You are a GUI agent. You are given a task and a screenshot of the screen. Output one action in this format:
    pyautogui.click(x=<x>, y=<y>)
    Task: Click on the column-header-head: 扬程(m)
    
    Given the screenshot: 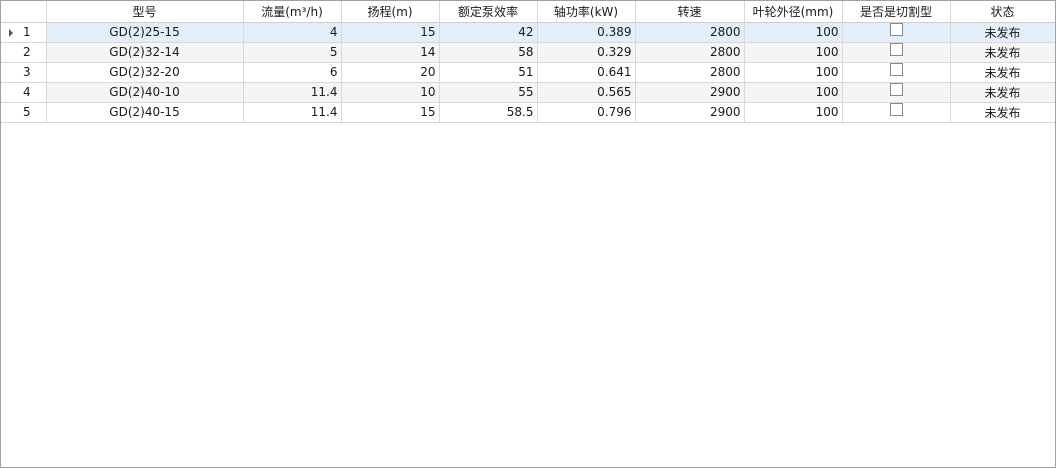 What is the action you would take?
    pyautogui.click(x=390, y=12)
    